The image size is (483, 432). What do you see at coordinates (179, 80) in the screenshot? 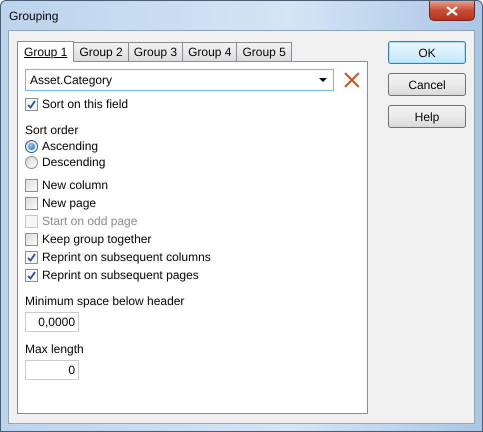
I see `field-dropdown: Asset.Category` at bounding box center [179, 80].